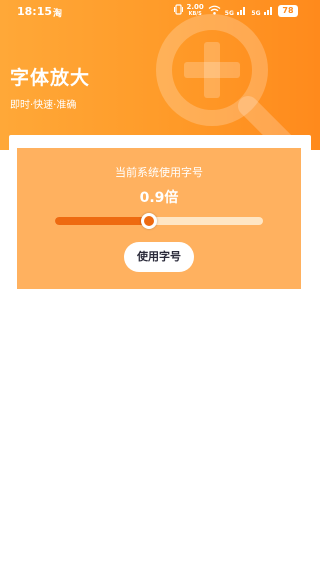 The width and height of the screenshot is (320, 568). Describe the element at coordinates (58, 14) in the screenshot. I see `status-app-indicator: 淘` at that location.